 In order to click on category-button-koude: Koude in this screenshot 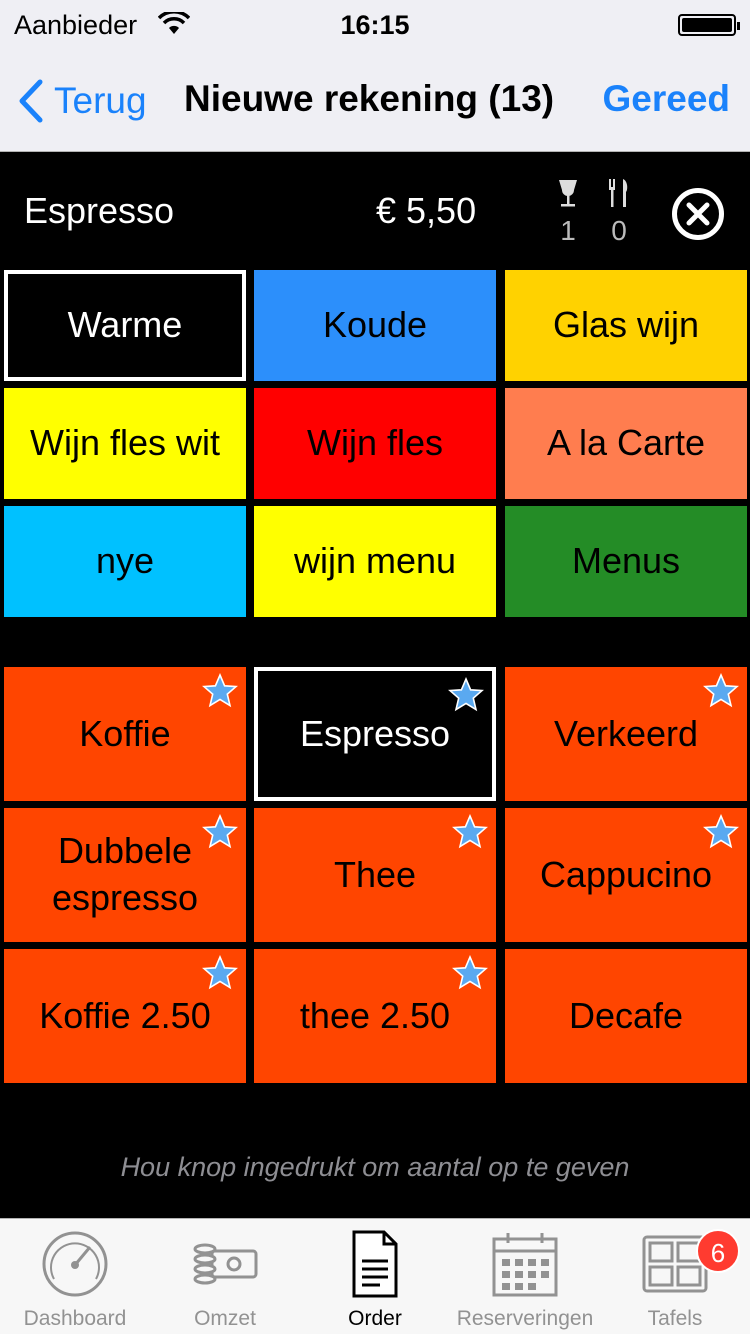, I will do `click(375, 325)`.